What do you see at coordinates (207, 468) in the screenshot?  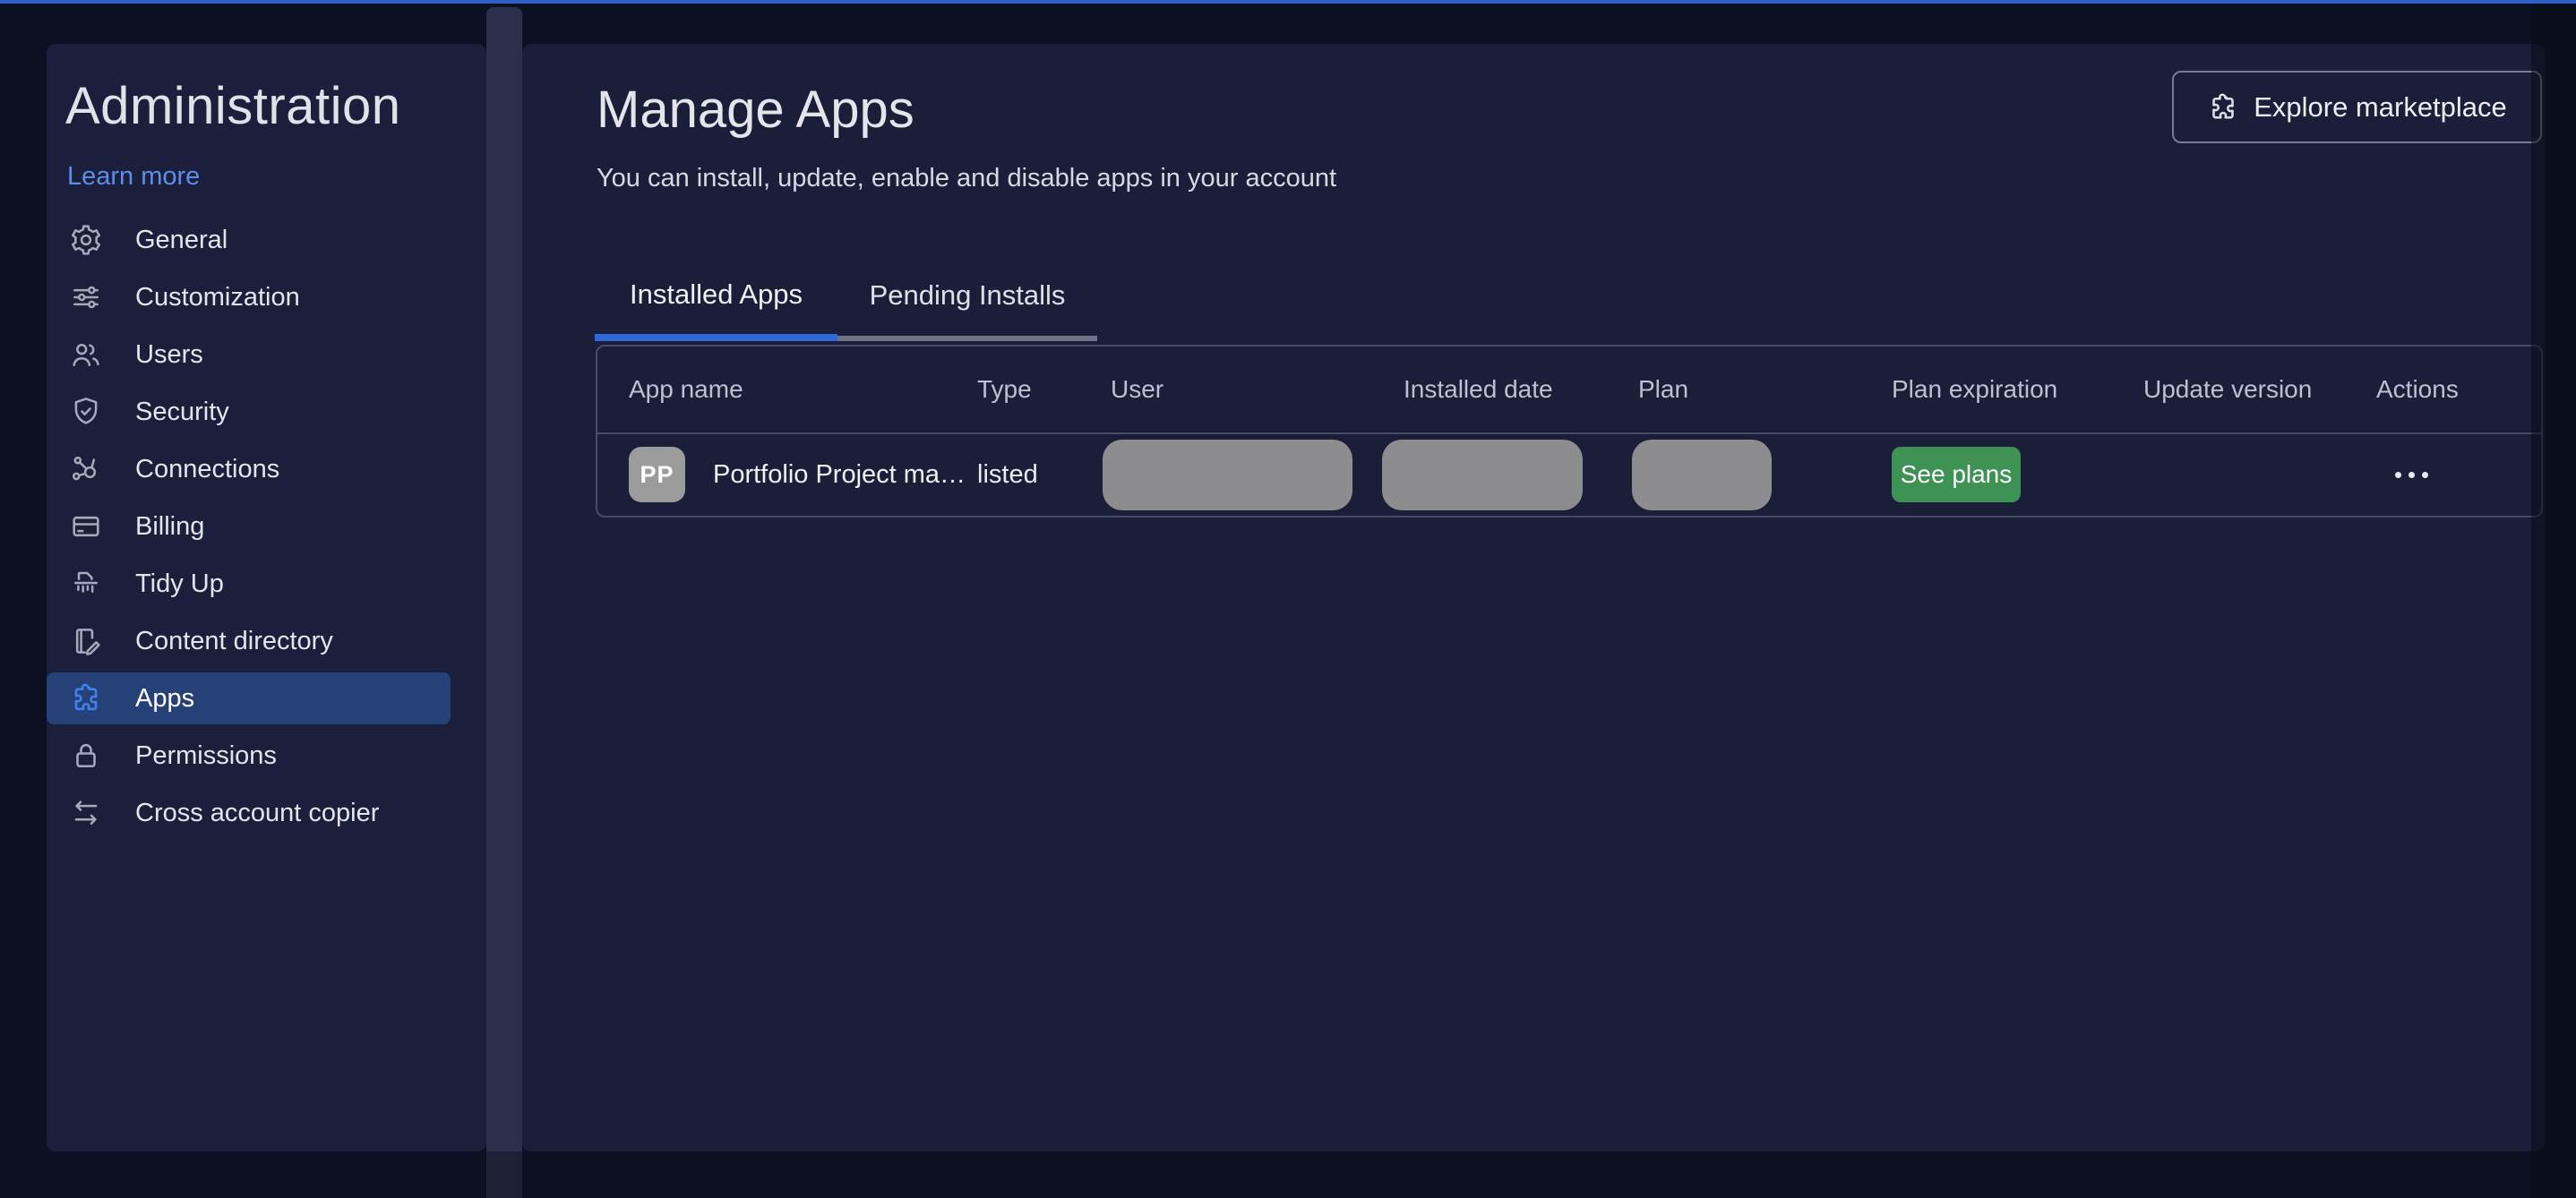 I see `sidebar-item-label: Connections` at bounding box center [207, 468].